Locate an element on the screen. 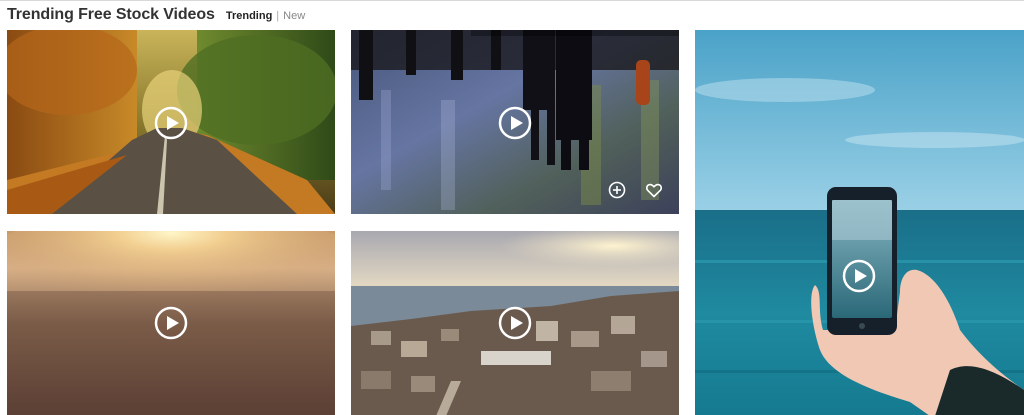  tab-new: New is located at coordinates (294, 16).